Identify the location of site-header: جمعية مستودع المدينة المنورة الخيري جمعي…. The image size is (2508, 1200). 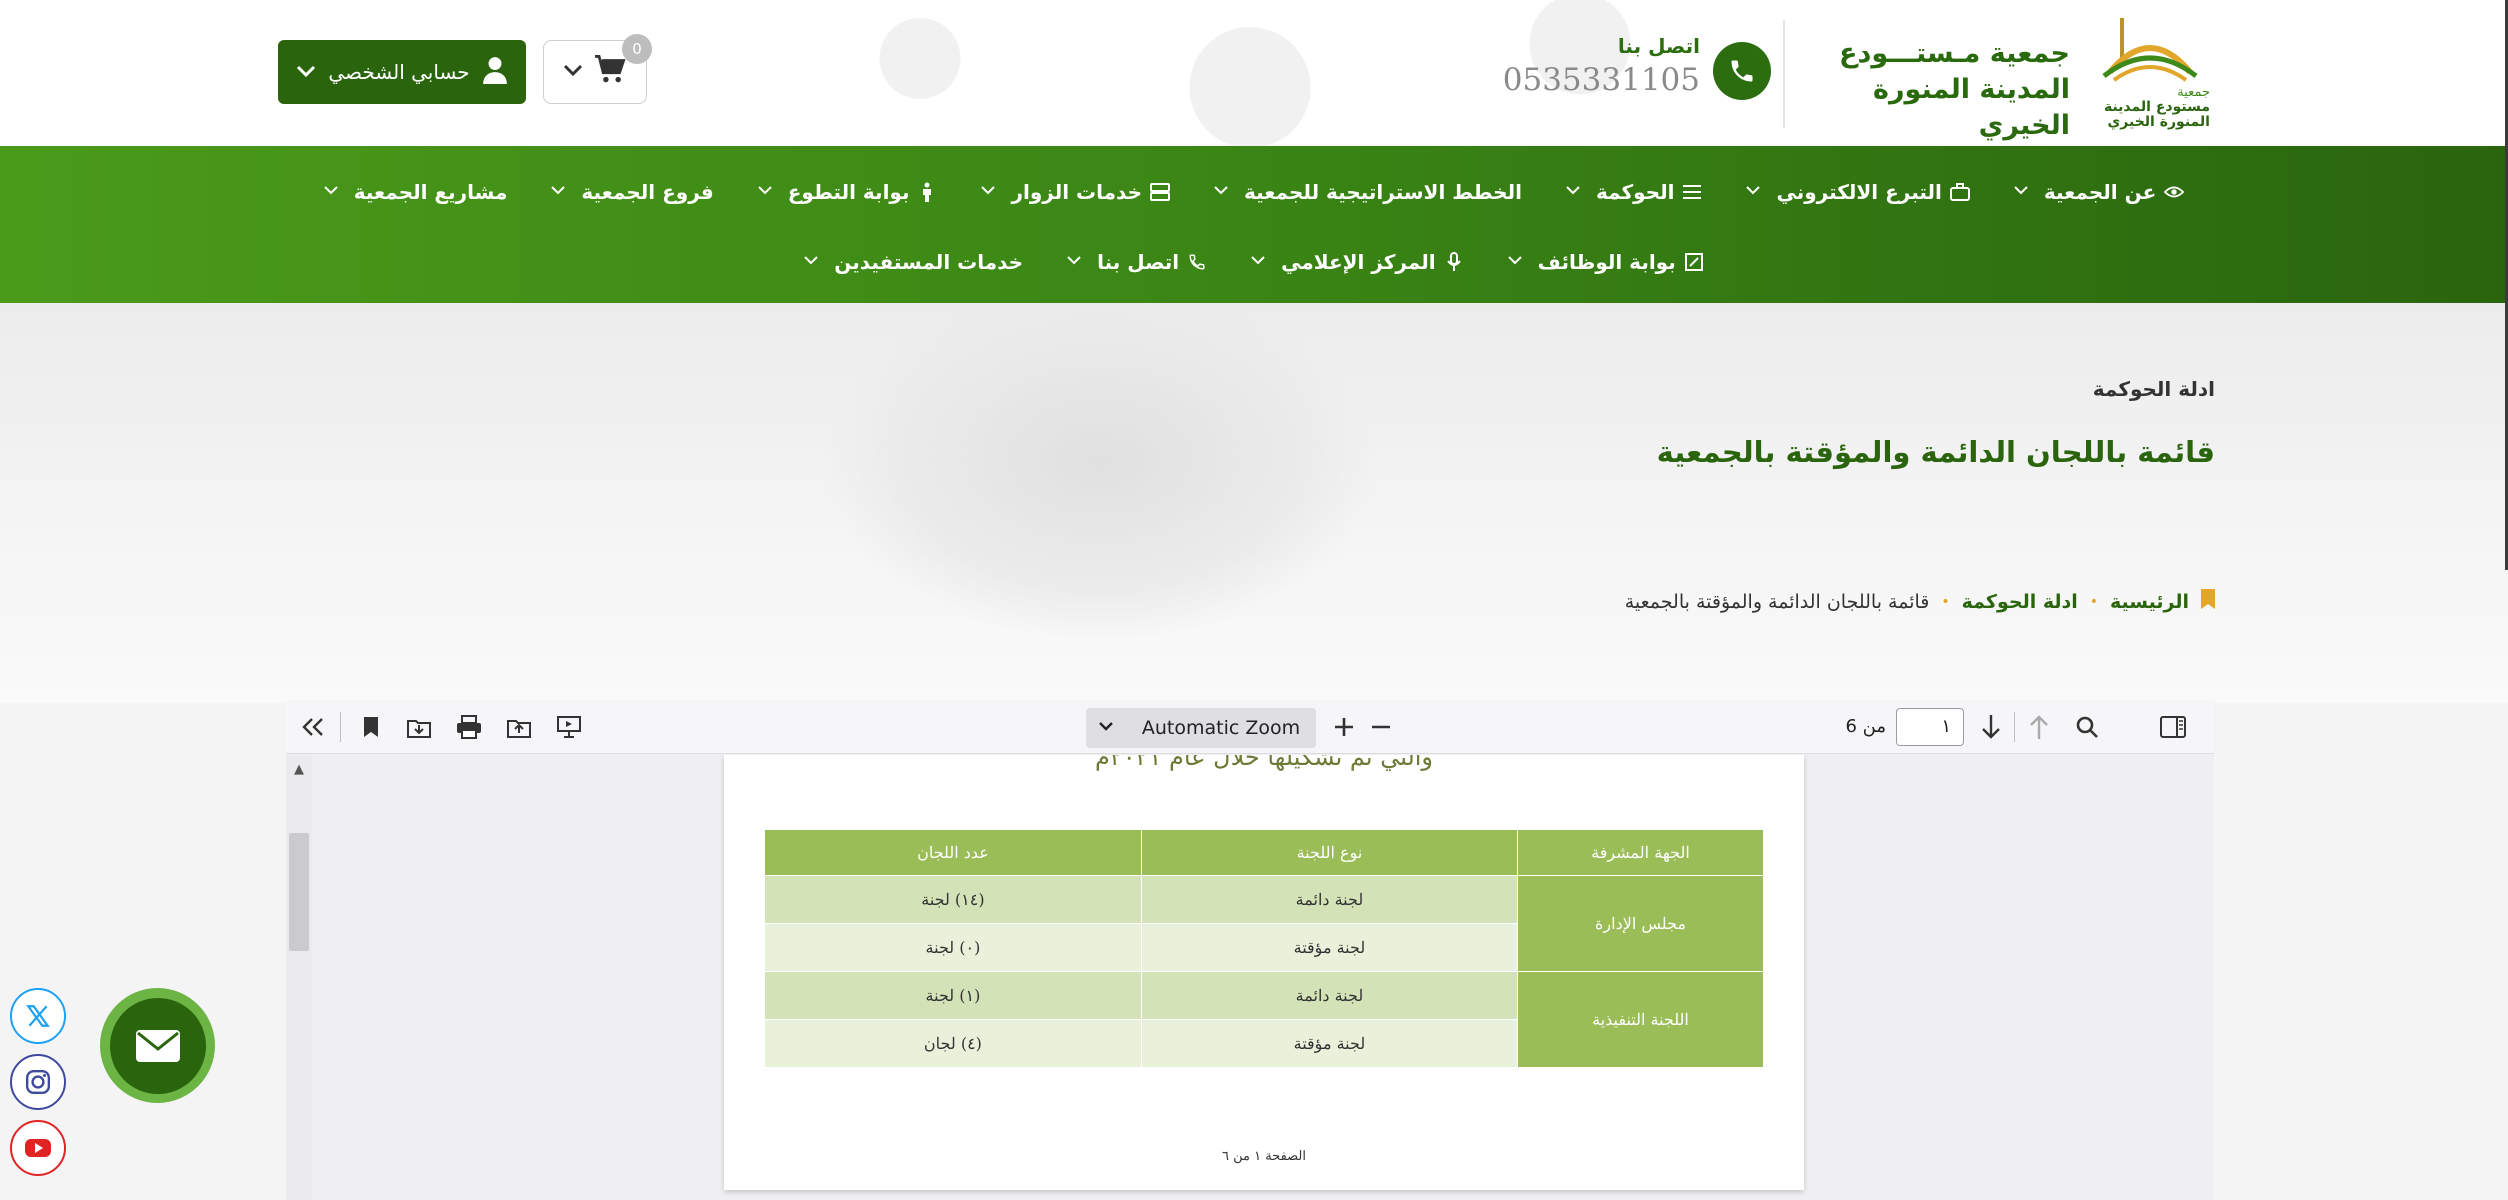
(1254, 73).